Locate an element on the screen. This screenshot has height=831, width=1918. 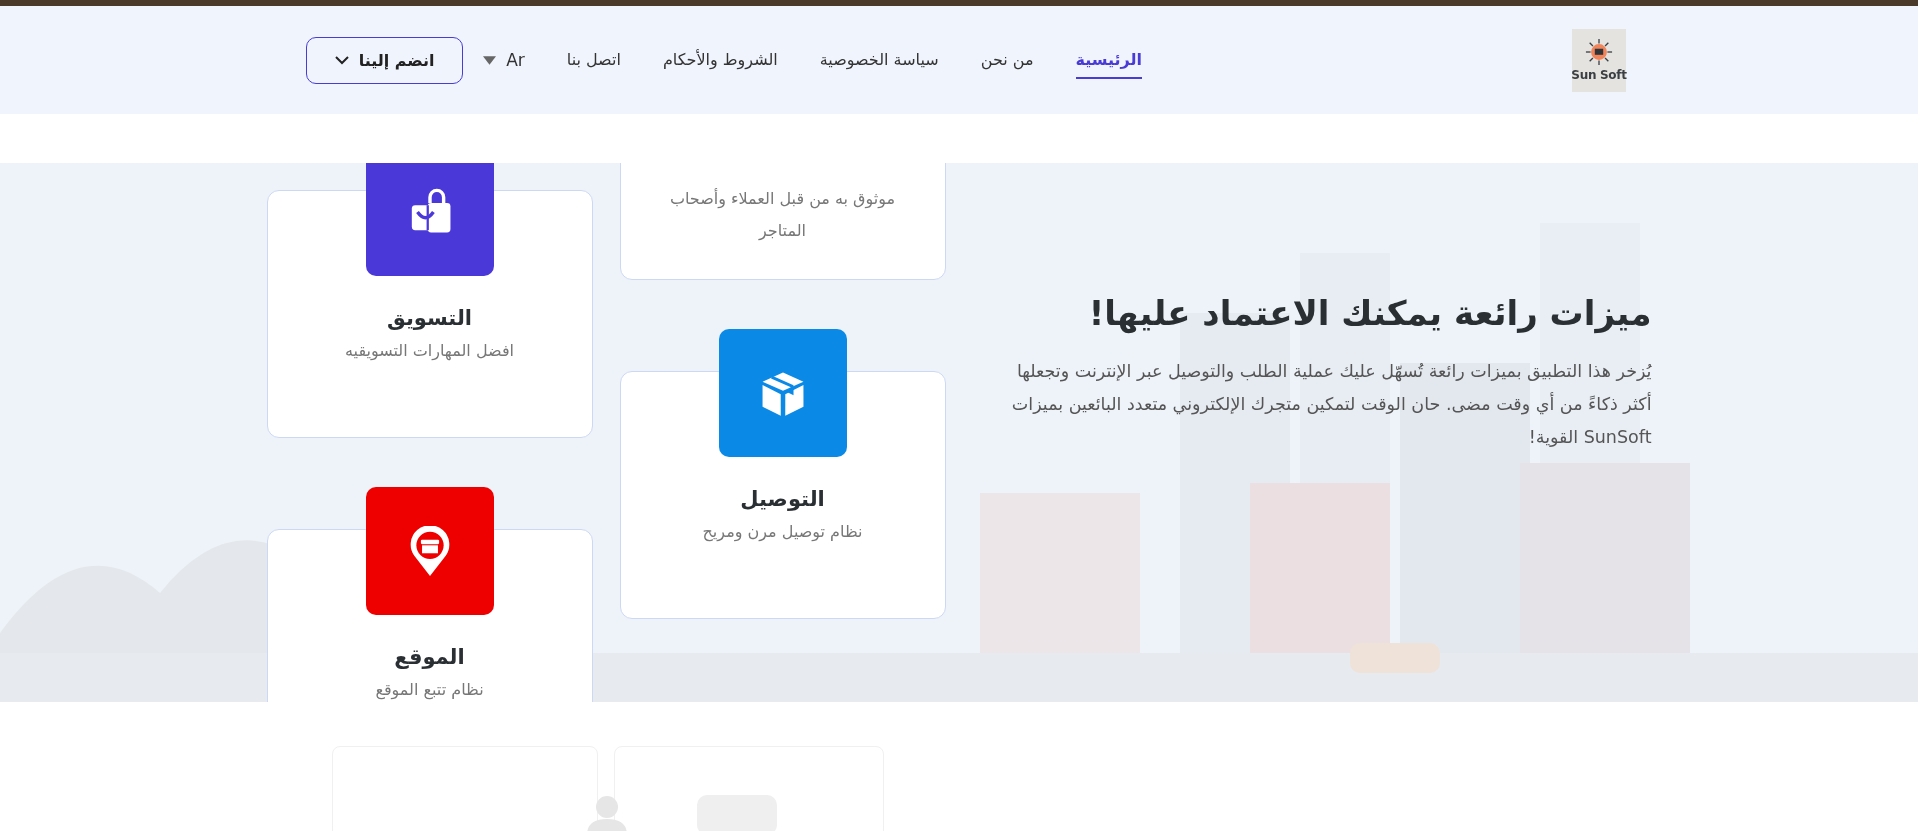
nav-link: الرئيسية is located at coordinates (1108, 60).